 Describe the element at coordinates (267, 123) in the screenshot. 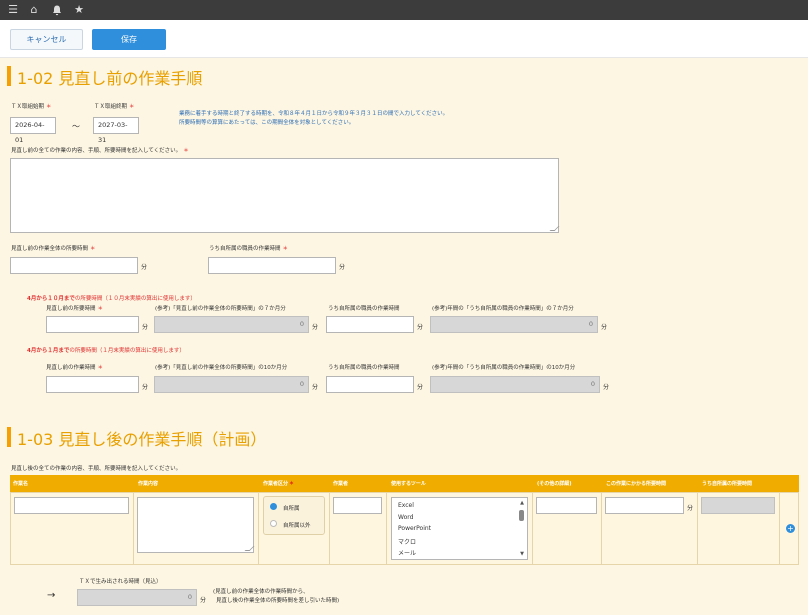

I see `date-note-2: 所要時間等の算算にあたっては、この期間全体を対象としてください。` at that location.